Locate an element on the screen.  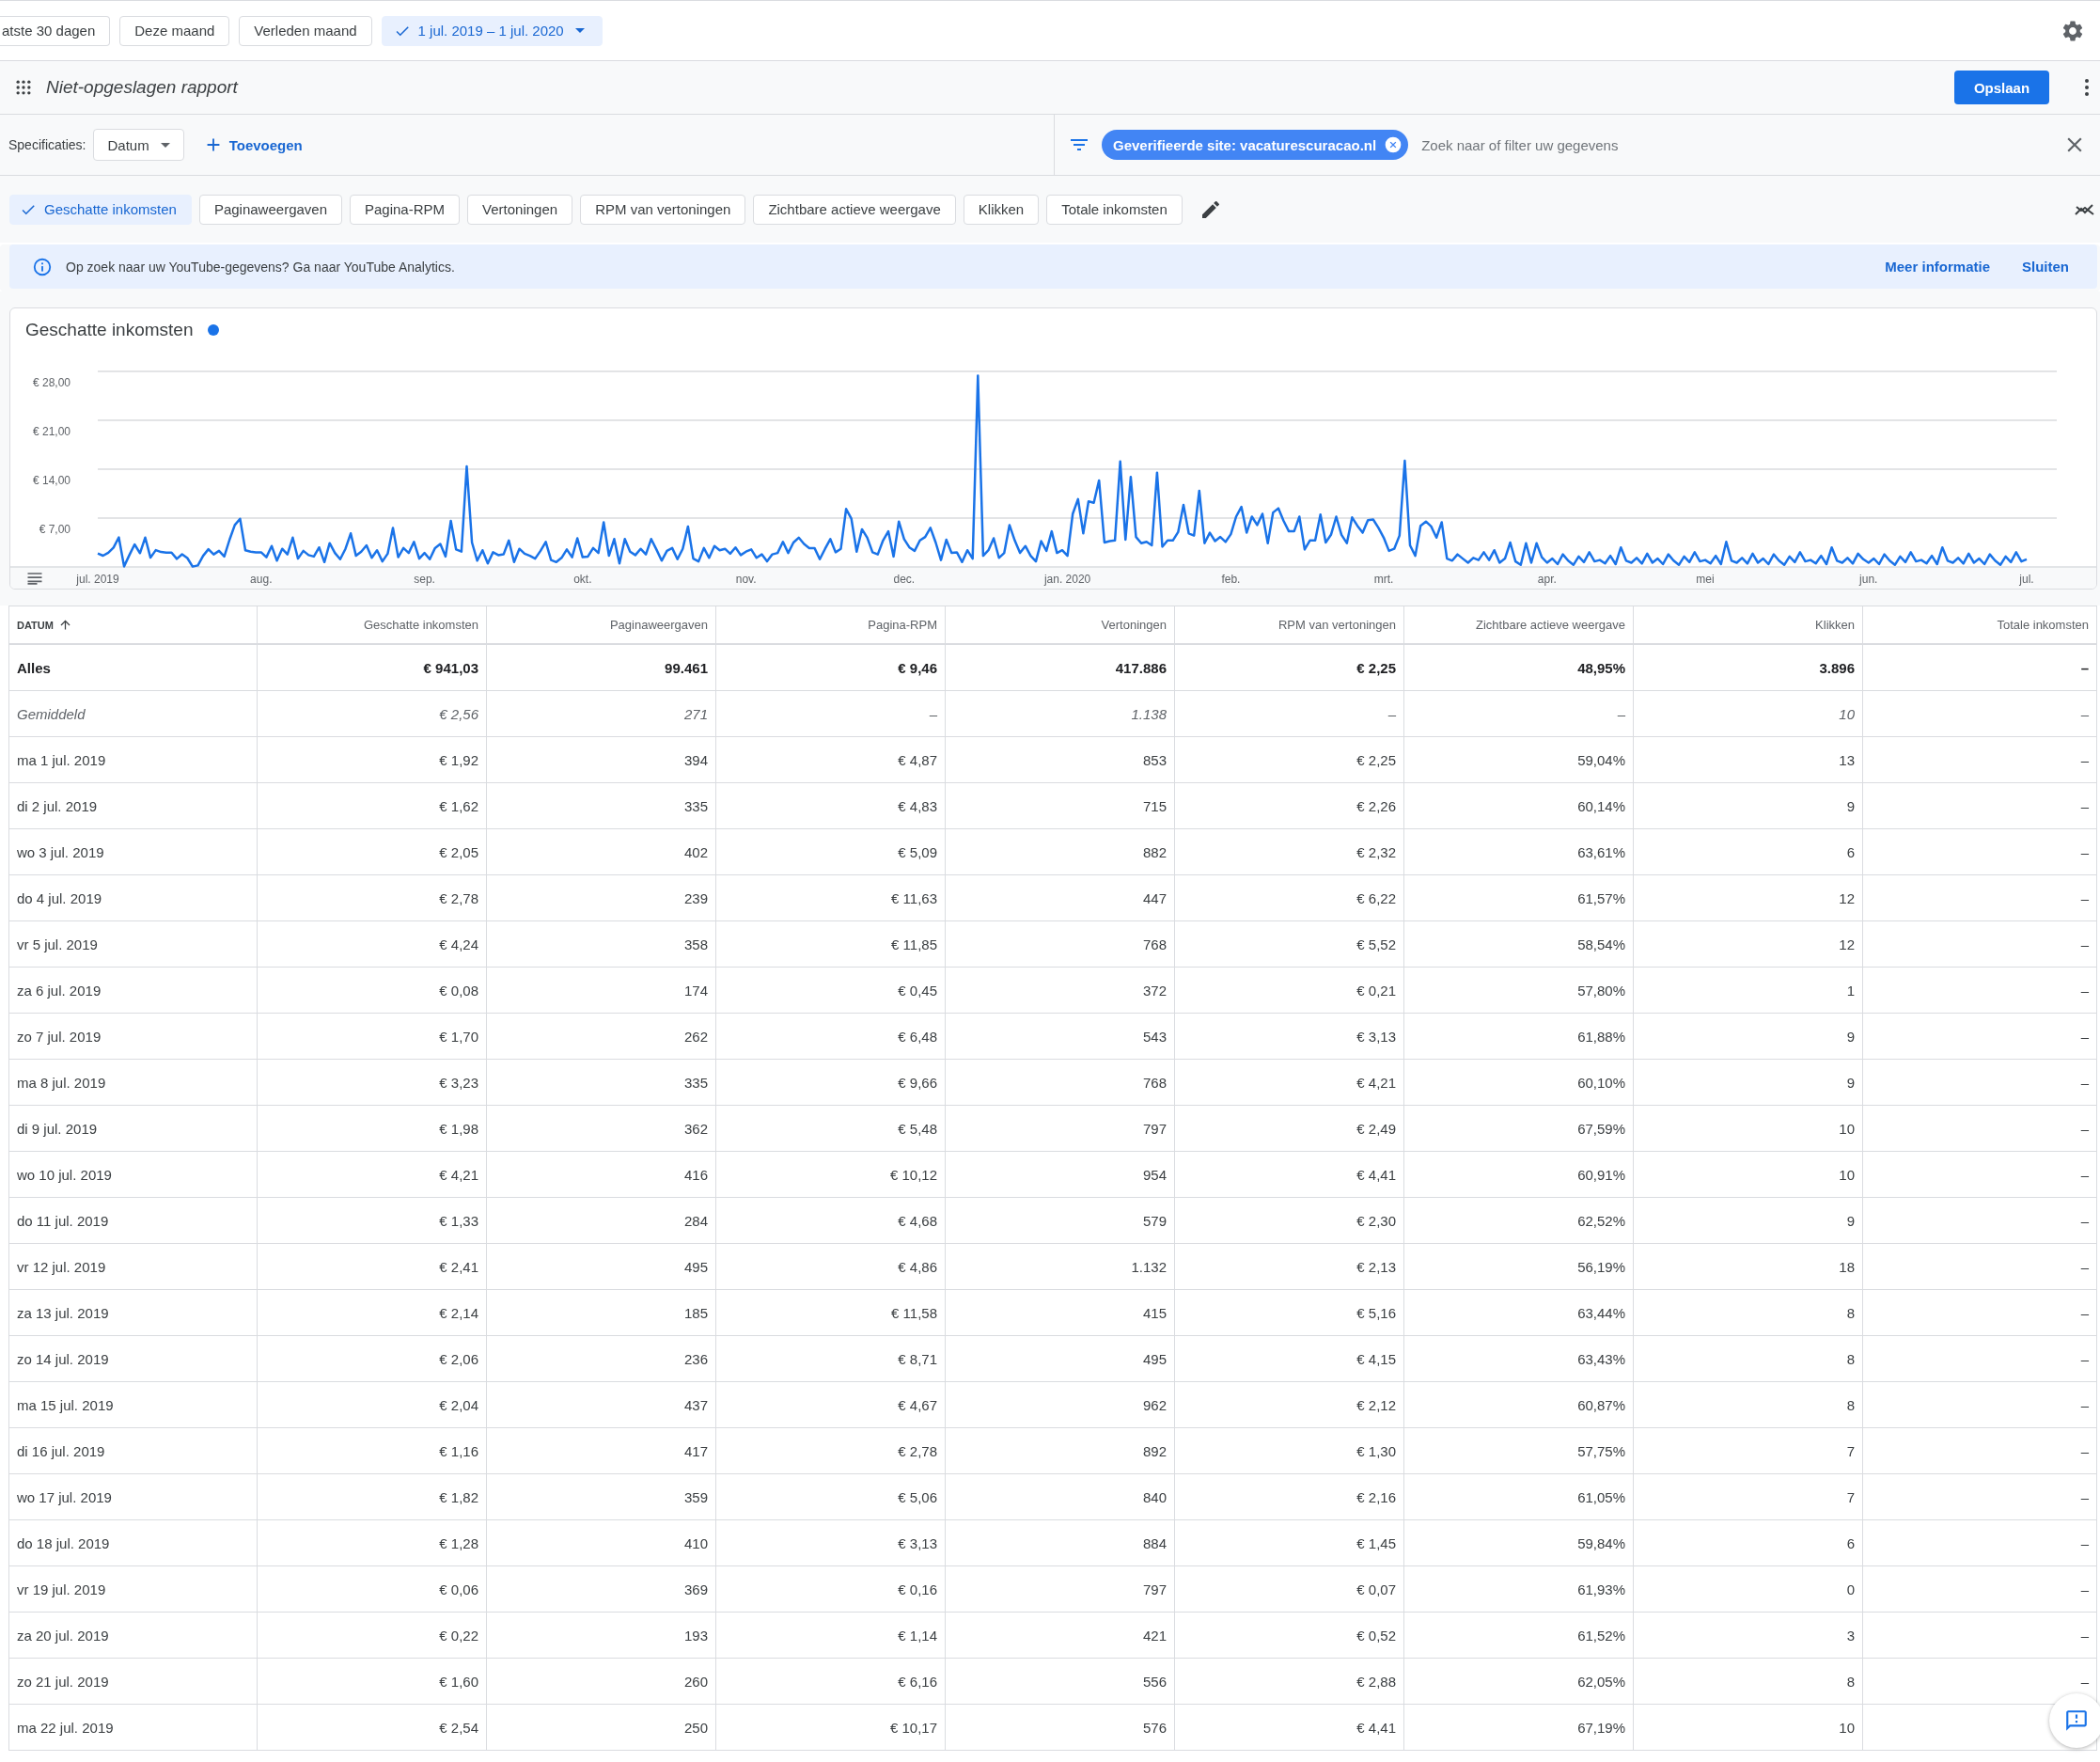
search-field: Zoek naar of filter uw gegevens is located at coordinates (1735, 145).